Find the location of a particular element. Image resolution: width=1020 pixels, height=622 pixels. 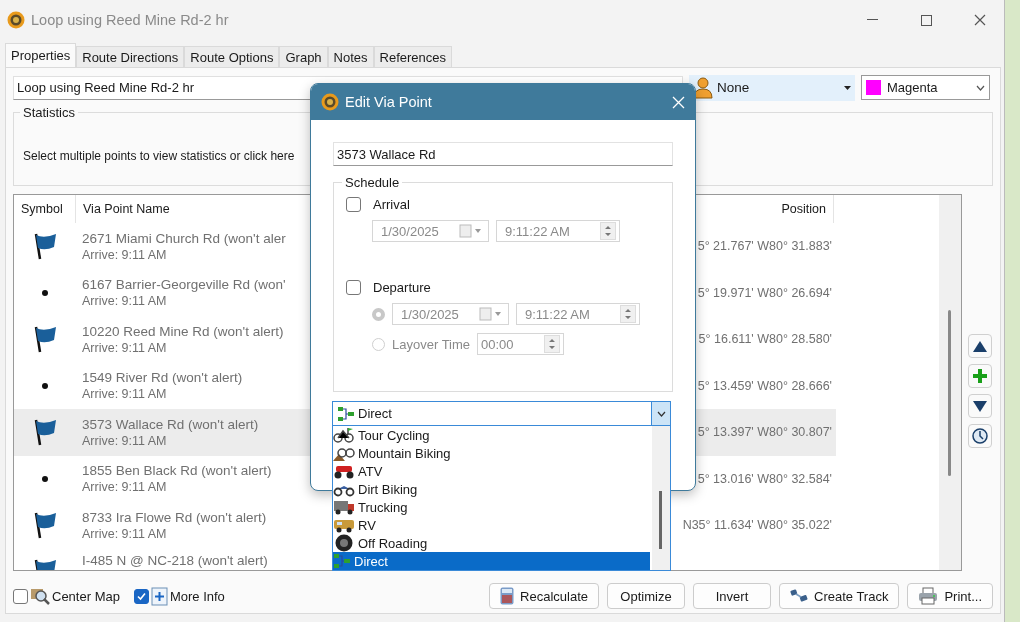

via-point-name: 6167 Barrier-Georgeville Rd (won' is located at coordinates (184, 285).